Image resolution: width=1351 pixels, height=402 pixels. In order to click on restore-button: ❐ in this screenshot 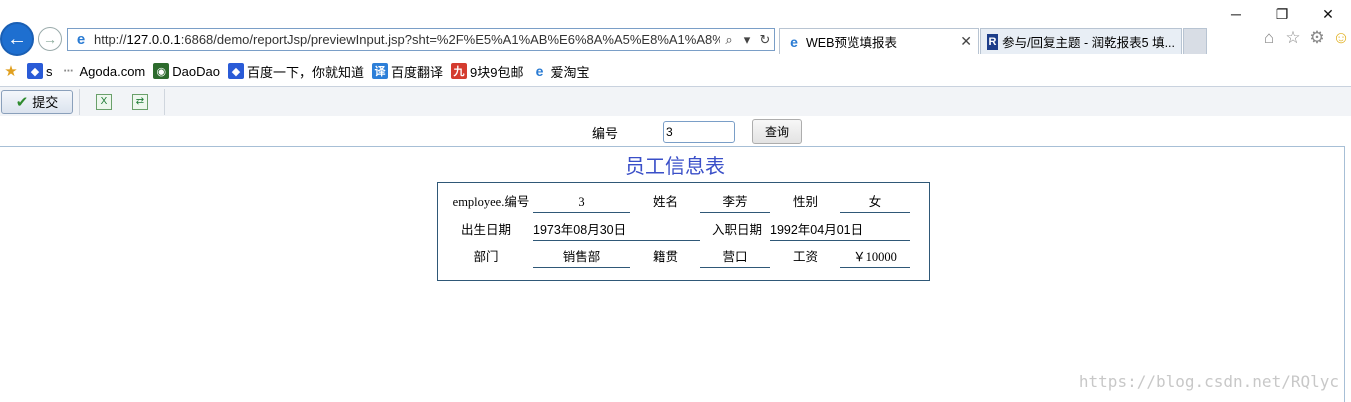, I will do `click(1282, 14)`.